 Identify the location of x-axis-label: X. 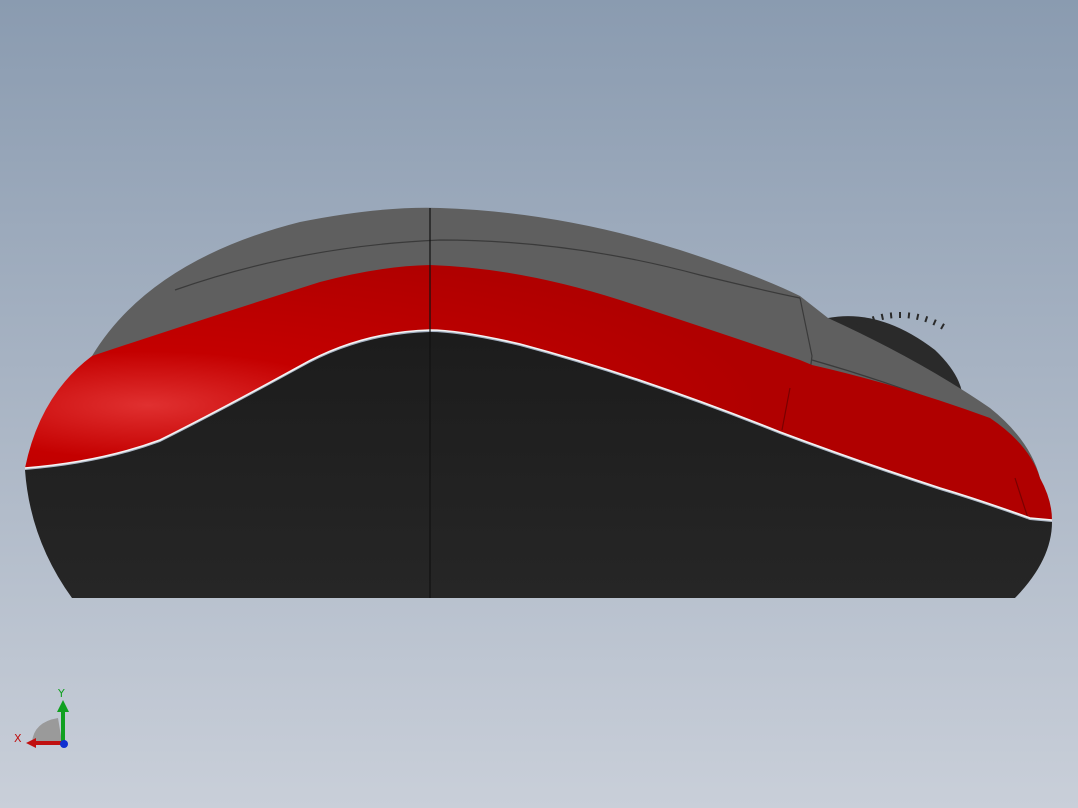
(18, 738).